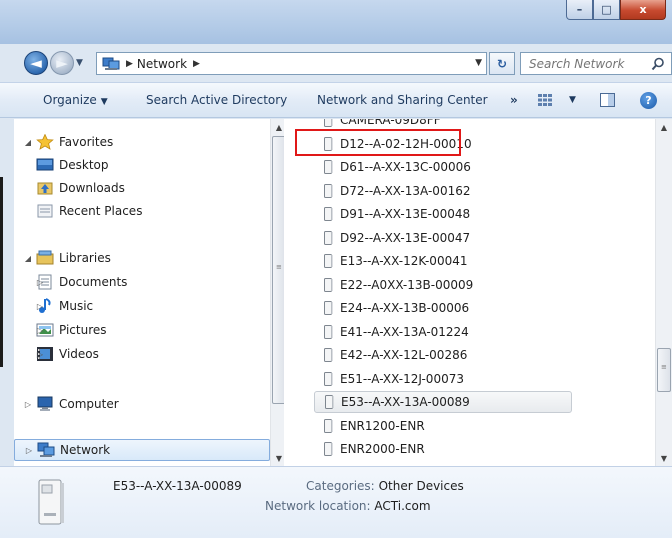 Image resolution: width=672 pixels, height=538 pixels. What do you see at coordinates (404, 355) in the screenshot?
I see `file-item-label: E42--A-XX-12L-00286` at bounding box center [404, 355].